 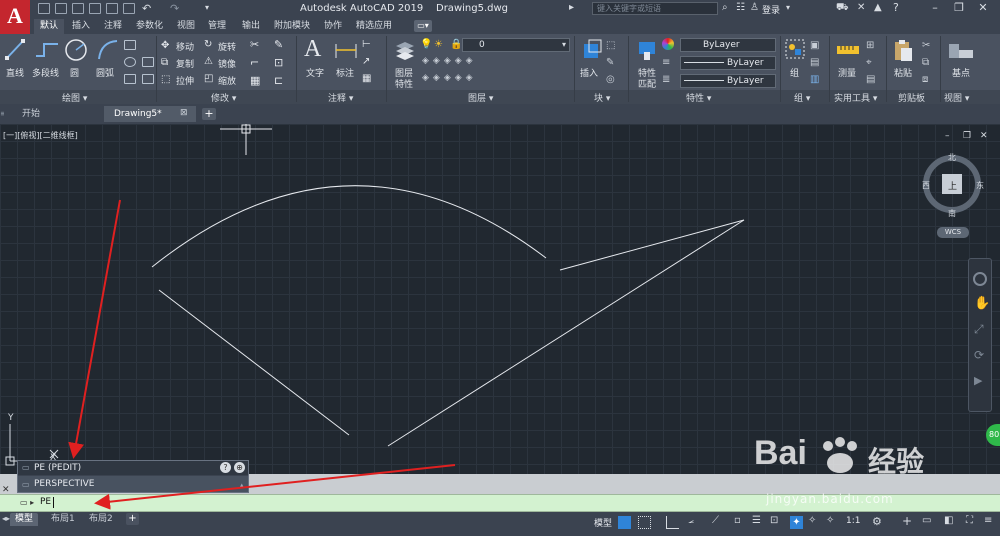 What do you see at coordinates (715, 520) in the screenshot?
I see `osnap-tracking-icon: ⟋` at bounding box center [715, 520].